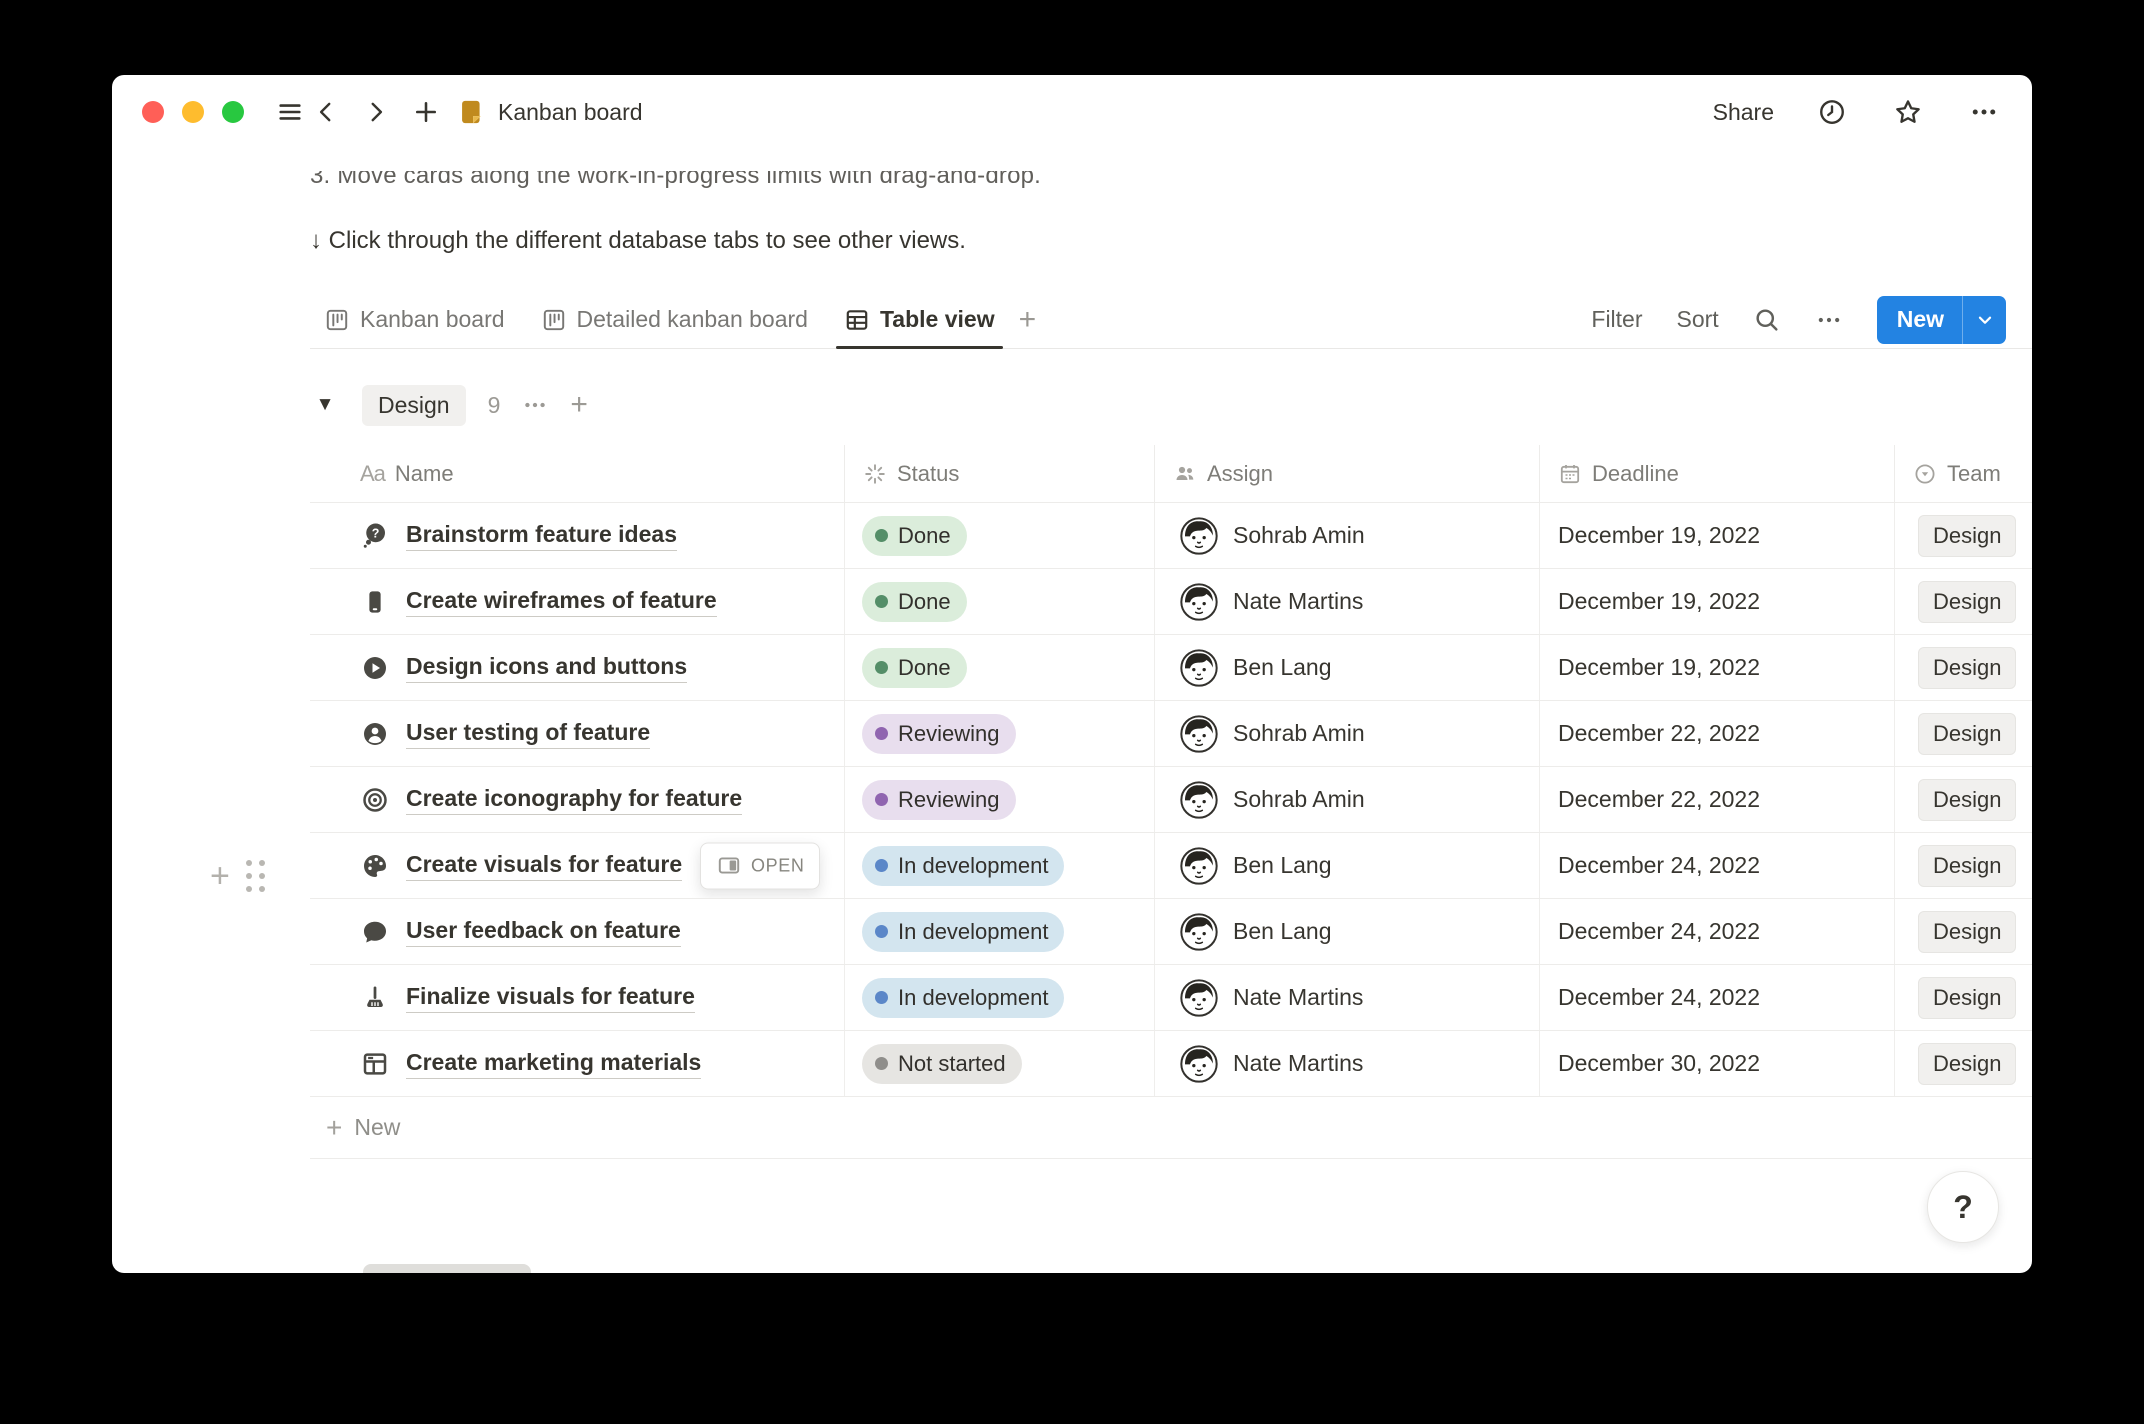 This screenshot has height=1424, width=2144. Describe the element at coordinates (1984, 319) in the screenshot. I see `chevron-down-icon` at that location.